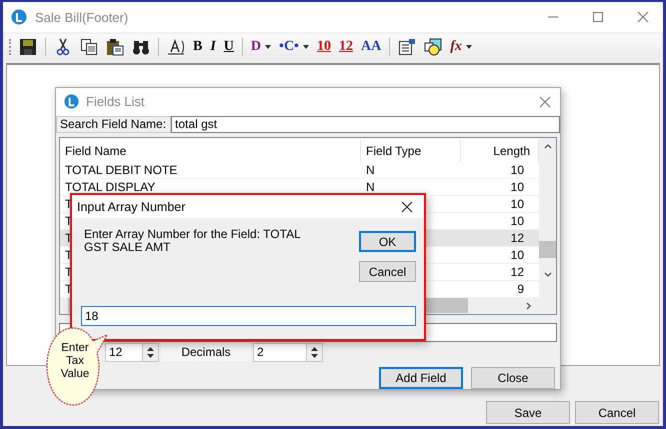 The width and height of the screenshot is (666, 429). What do you see at coordinates (288, 352) in the screenshot?
I see `decimals-spinner: 2` at bounding box center [288, 352].